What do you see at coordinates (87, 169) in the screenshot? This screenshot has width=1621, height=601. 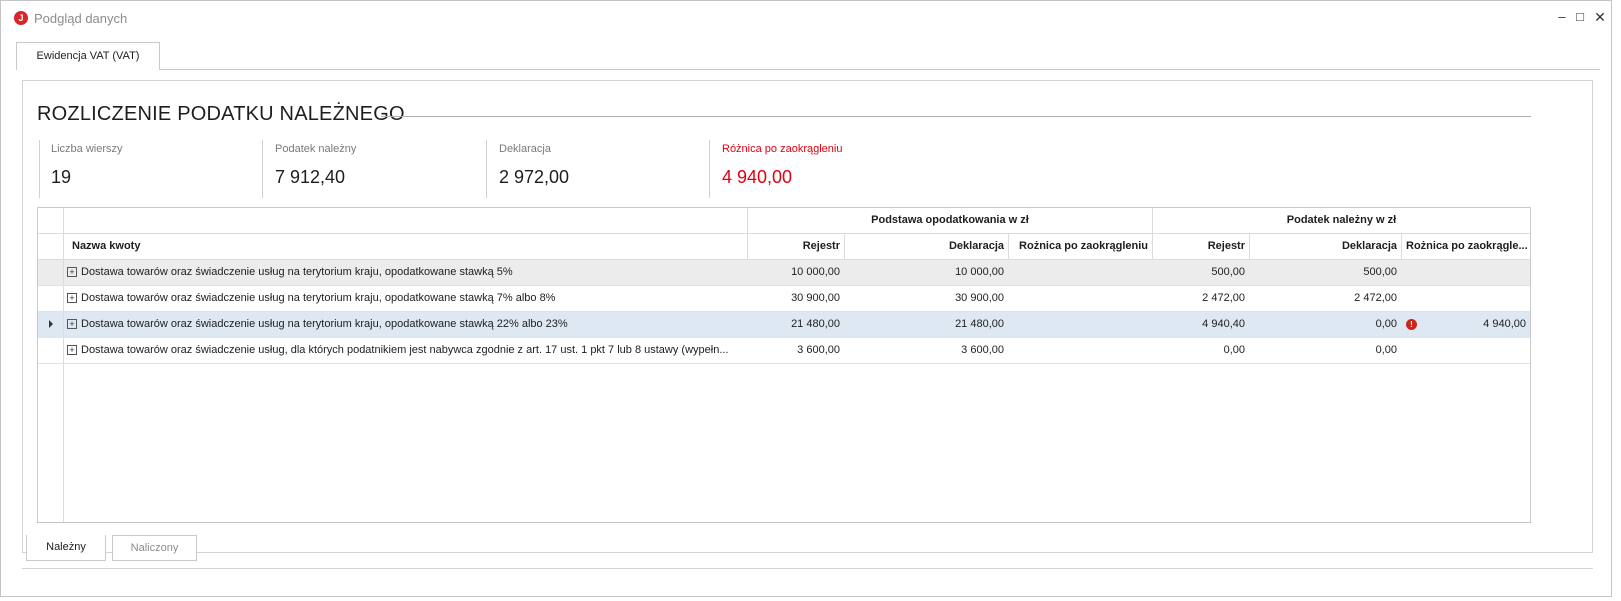 I see `stat-row-count: Liczba wierszy 19` at bounding box center [87, 169].